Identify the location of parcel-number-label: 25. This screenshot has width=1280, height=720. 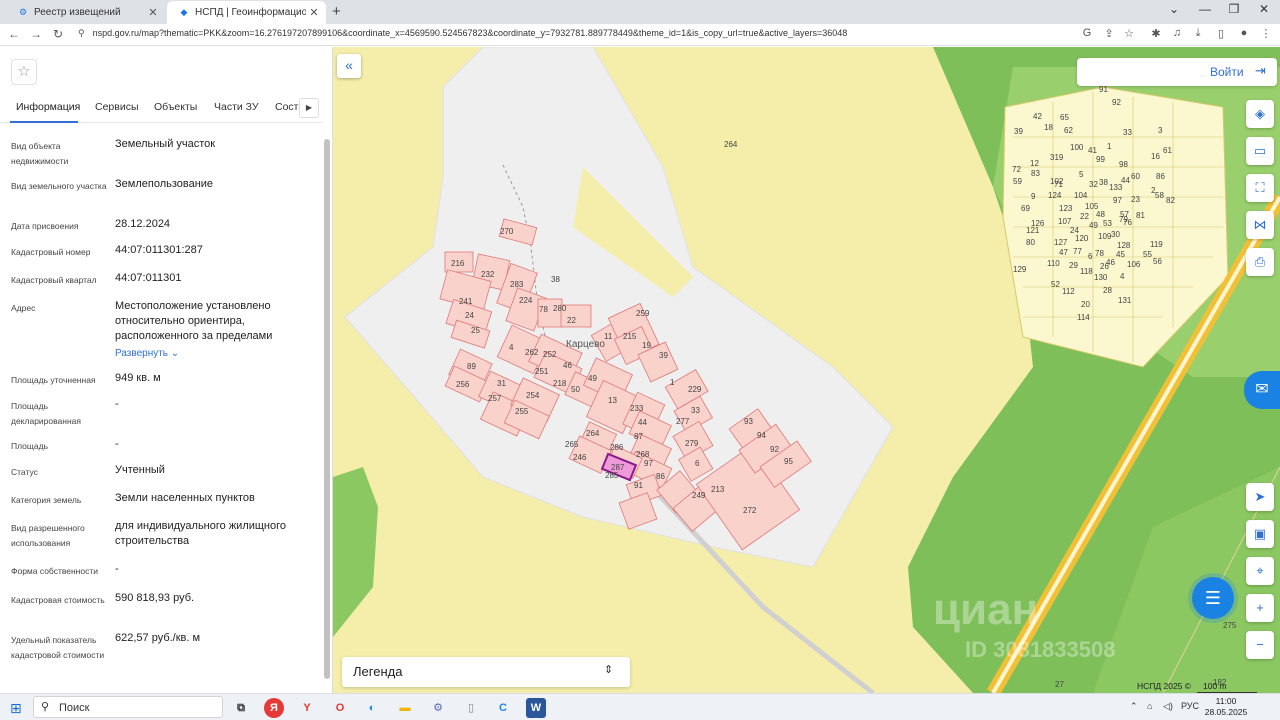
(475, 330).